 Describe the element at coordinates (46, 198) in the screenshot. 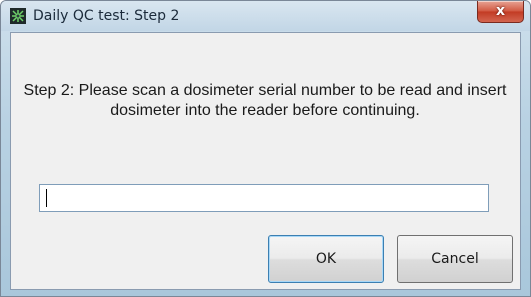

I see `text-caret` at that location.